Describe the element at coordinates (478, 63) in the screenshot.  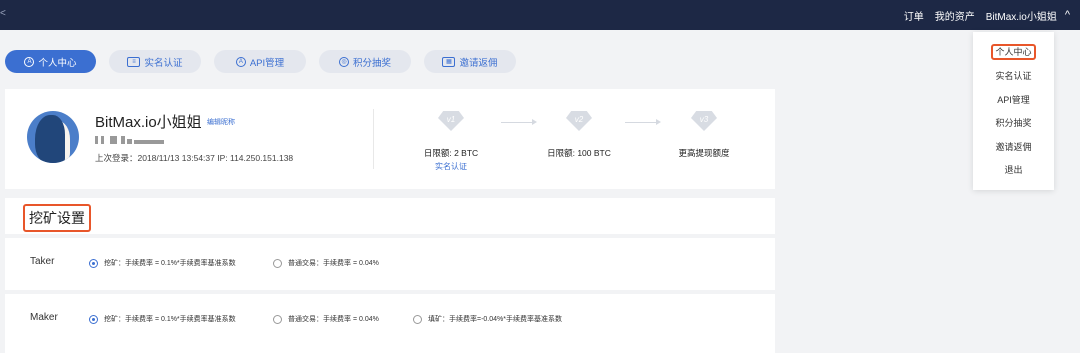
I see `tab-label: 邀请返佣` at that location.